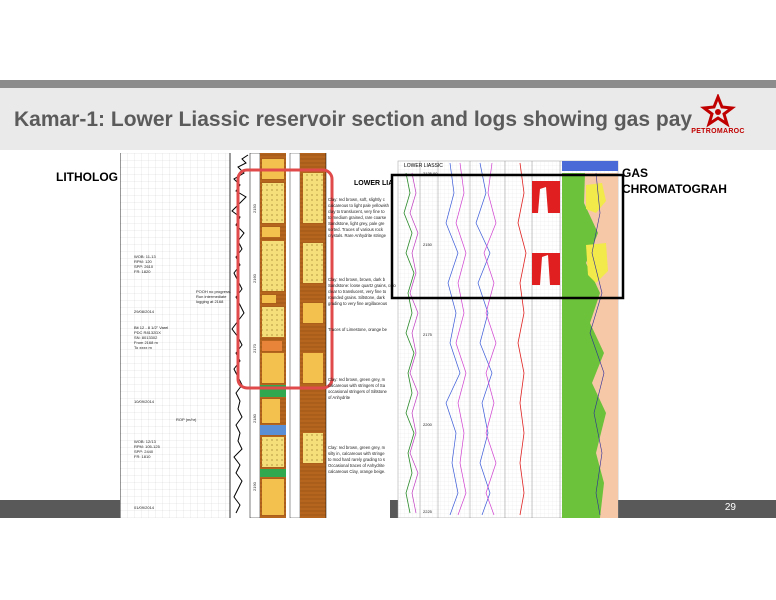  Describe the element at coordinates (357, 291) in the screenshot. I see `svg-text:clear to translucent, very fin: clear to translucent, very fine to` at that location.